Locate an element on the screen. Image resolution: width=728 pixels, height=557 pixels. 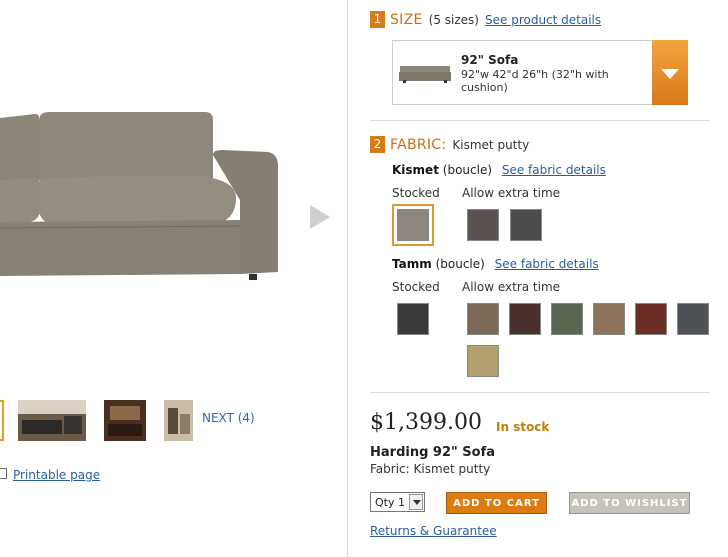
fabric-group-kismet: Kismet (boucle) See fabric details is located at coordinates (499, 170).